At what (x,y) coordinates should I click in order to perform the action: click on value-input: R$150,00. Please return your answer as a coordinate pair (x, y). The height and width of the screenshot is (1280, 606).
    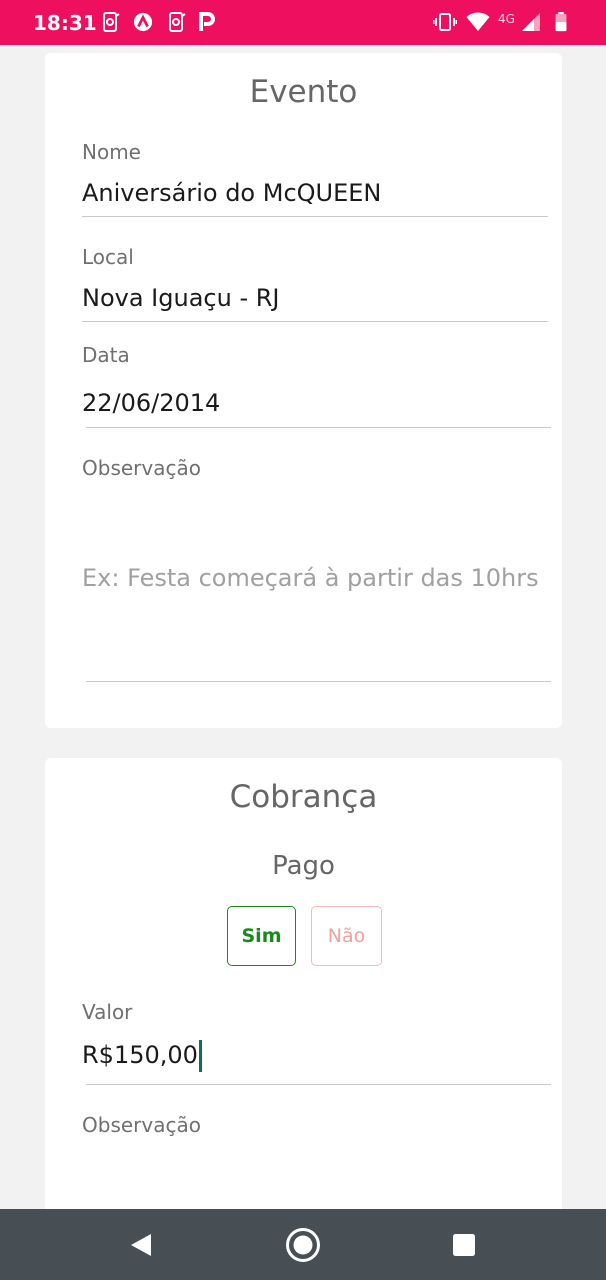
    Looking at the image, I should click on (142, 1056).